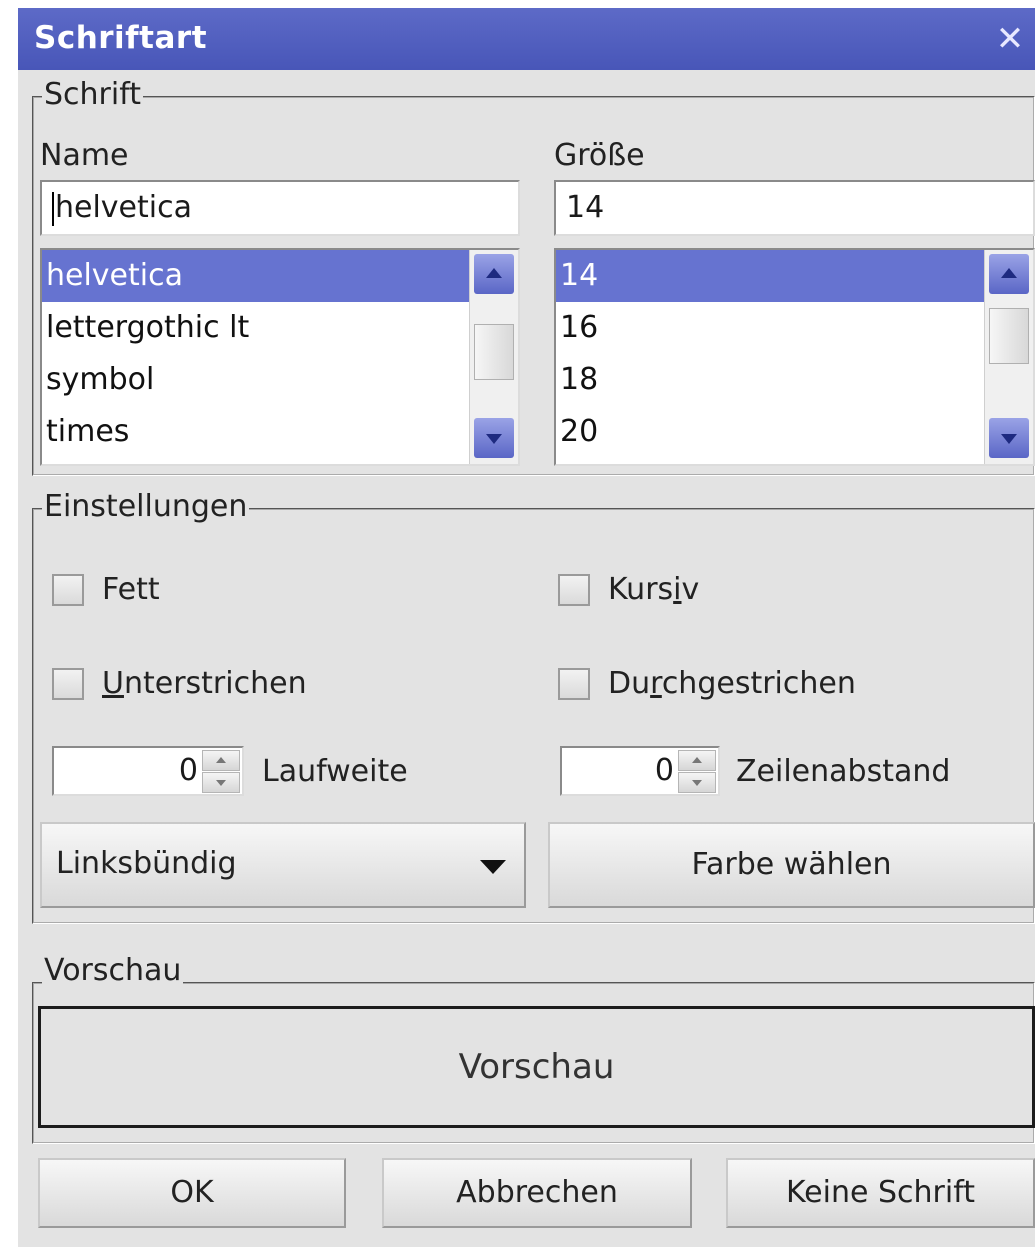 Image resolution: width=1035 pixels, height=1247 pixels. Describe the element at coordinates (526, 39) in the screenshot. I see `title-bar: Schriftart ✕` at that location.